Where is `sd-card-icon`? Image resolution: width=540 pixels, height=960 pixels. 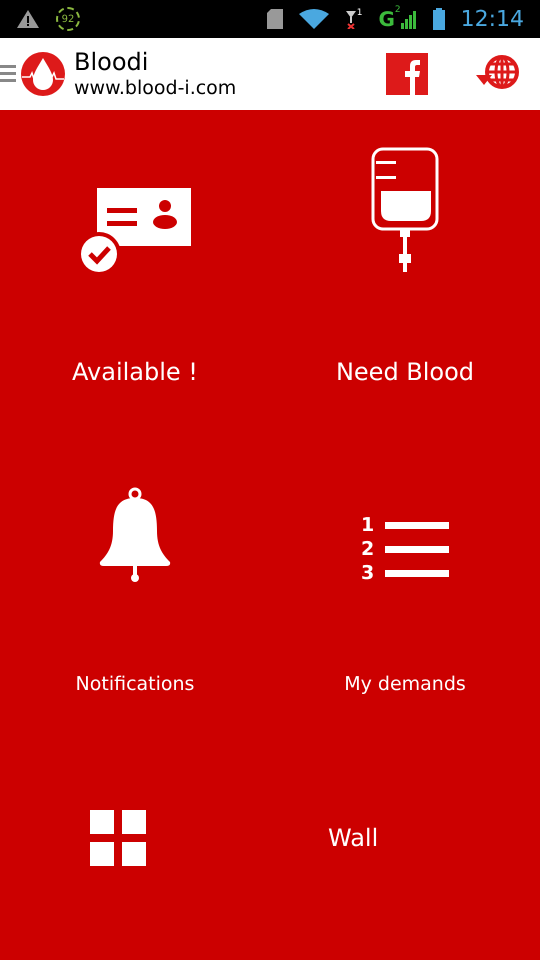
sd-card-icon is located at coordinates (274, 19).